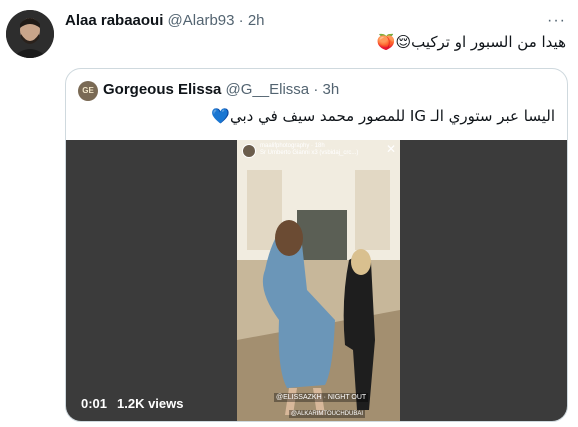 This screenshot has width=578, height=427. Describe the element at coordinates (114, 20) in the screenshot. I see `author-name: Alaa rabaaoui` at that location.